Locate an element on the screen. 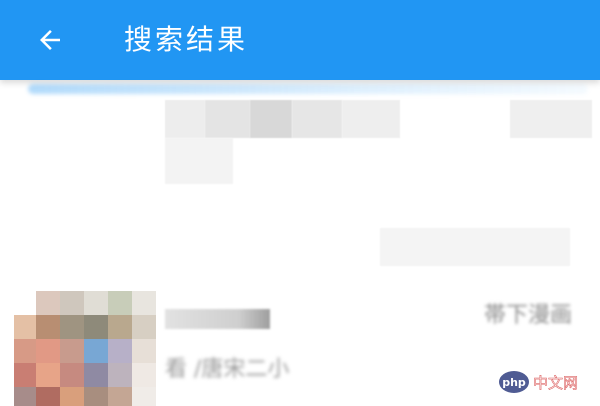  php-watermark-logo: php 中文网 is located at coordinates (546, 382).